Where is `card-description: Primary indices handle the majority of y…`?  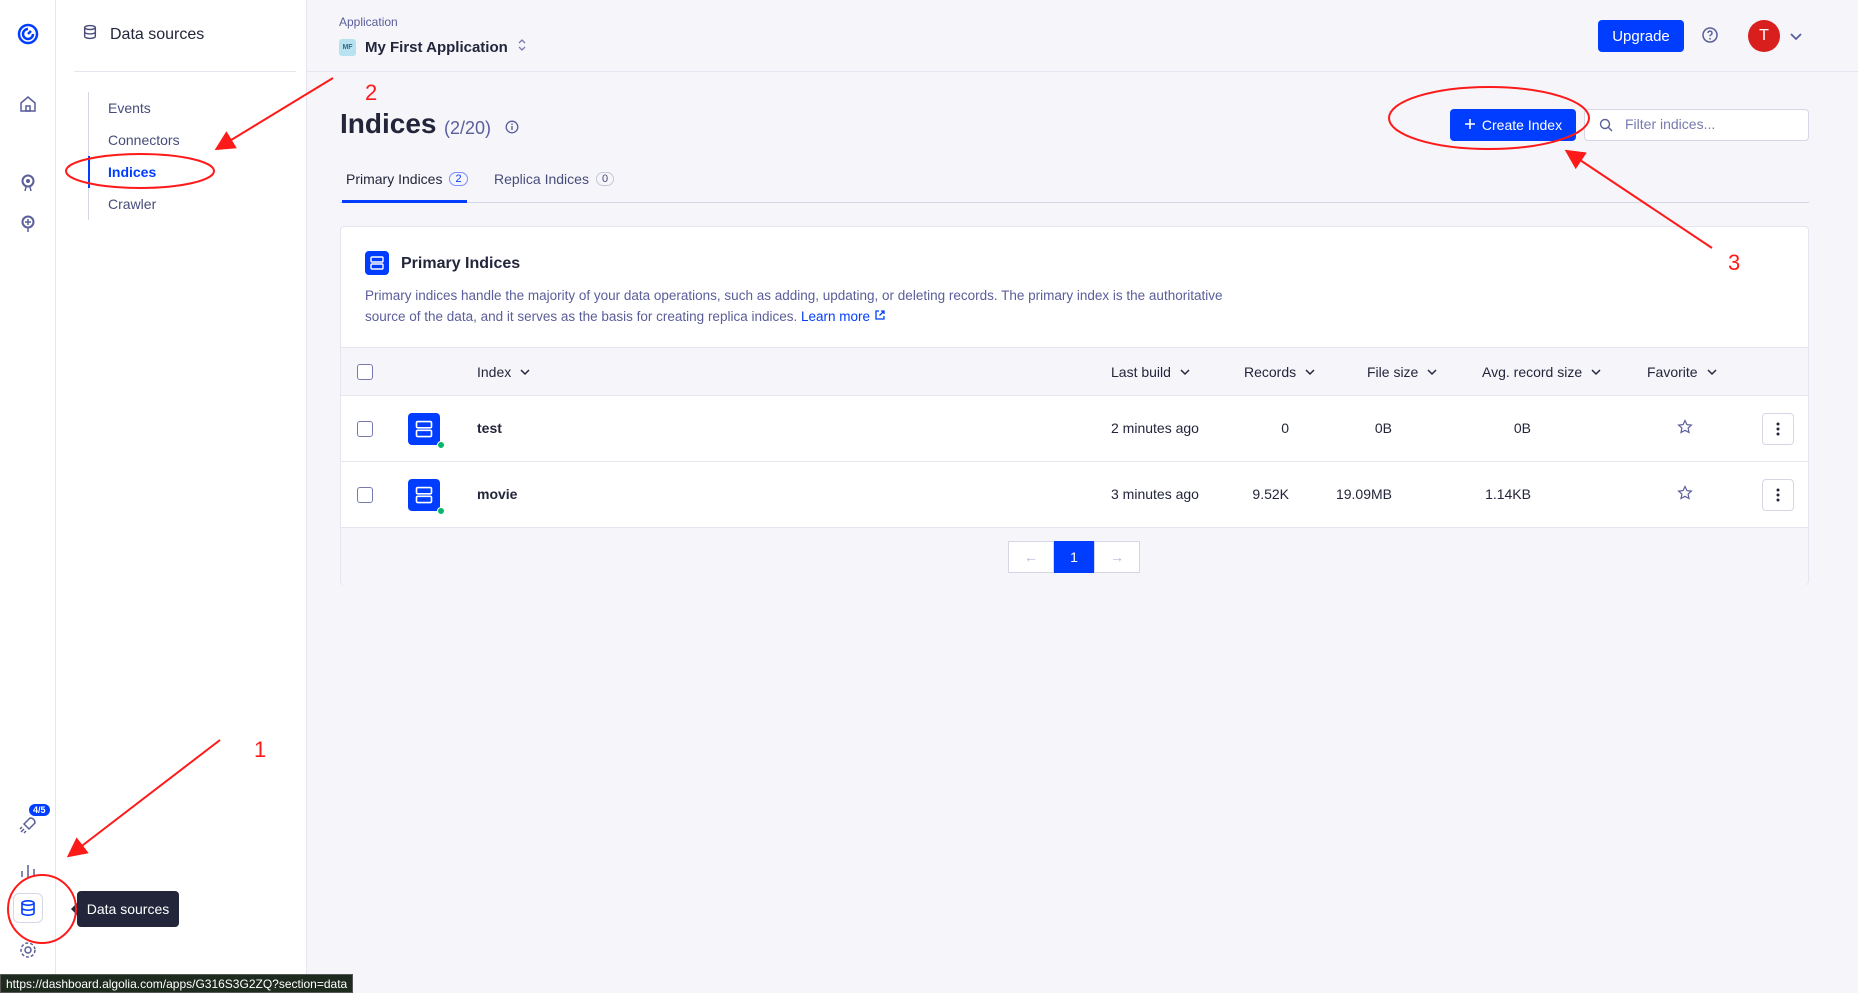 card-description: Primary indices handle the majority of y… is located at coordinates (815, 306).